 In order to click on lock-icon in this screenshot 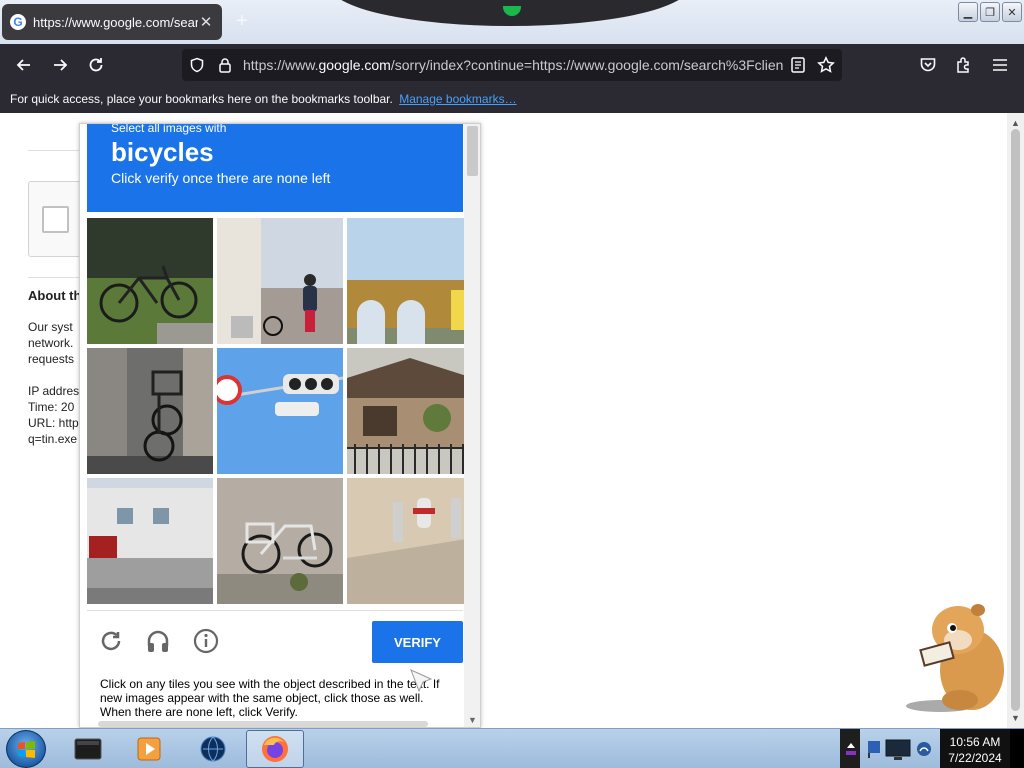, I will do `click(225, 65)`.